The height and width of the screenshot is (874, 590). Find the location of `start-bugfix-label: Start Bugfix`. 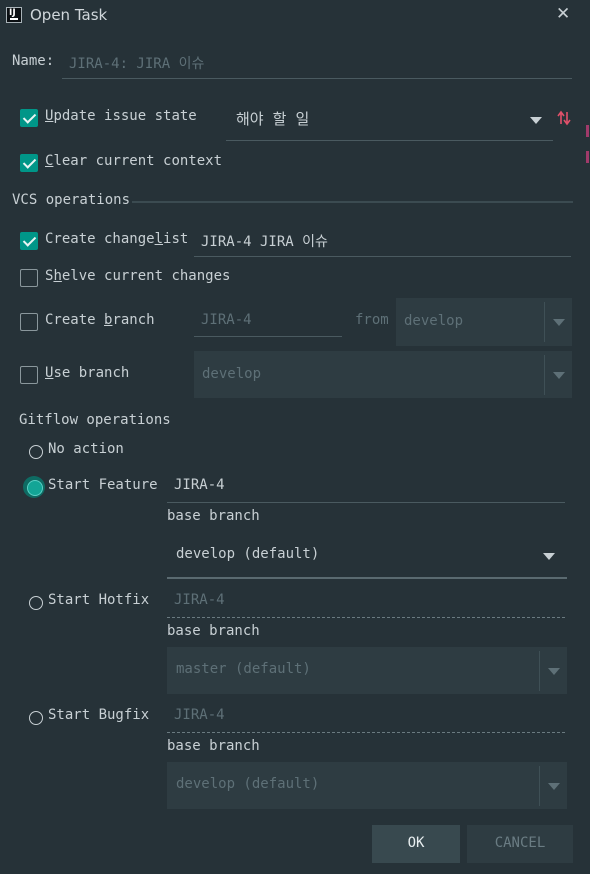

start-bugfix-label: Start Bugfix is located at coordinates (98, 715).